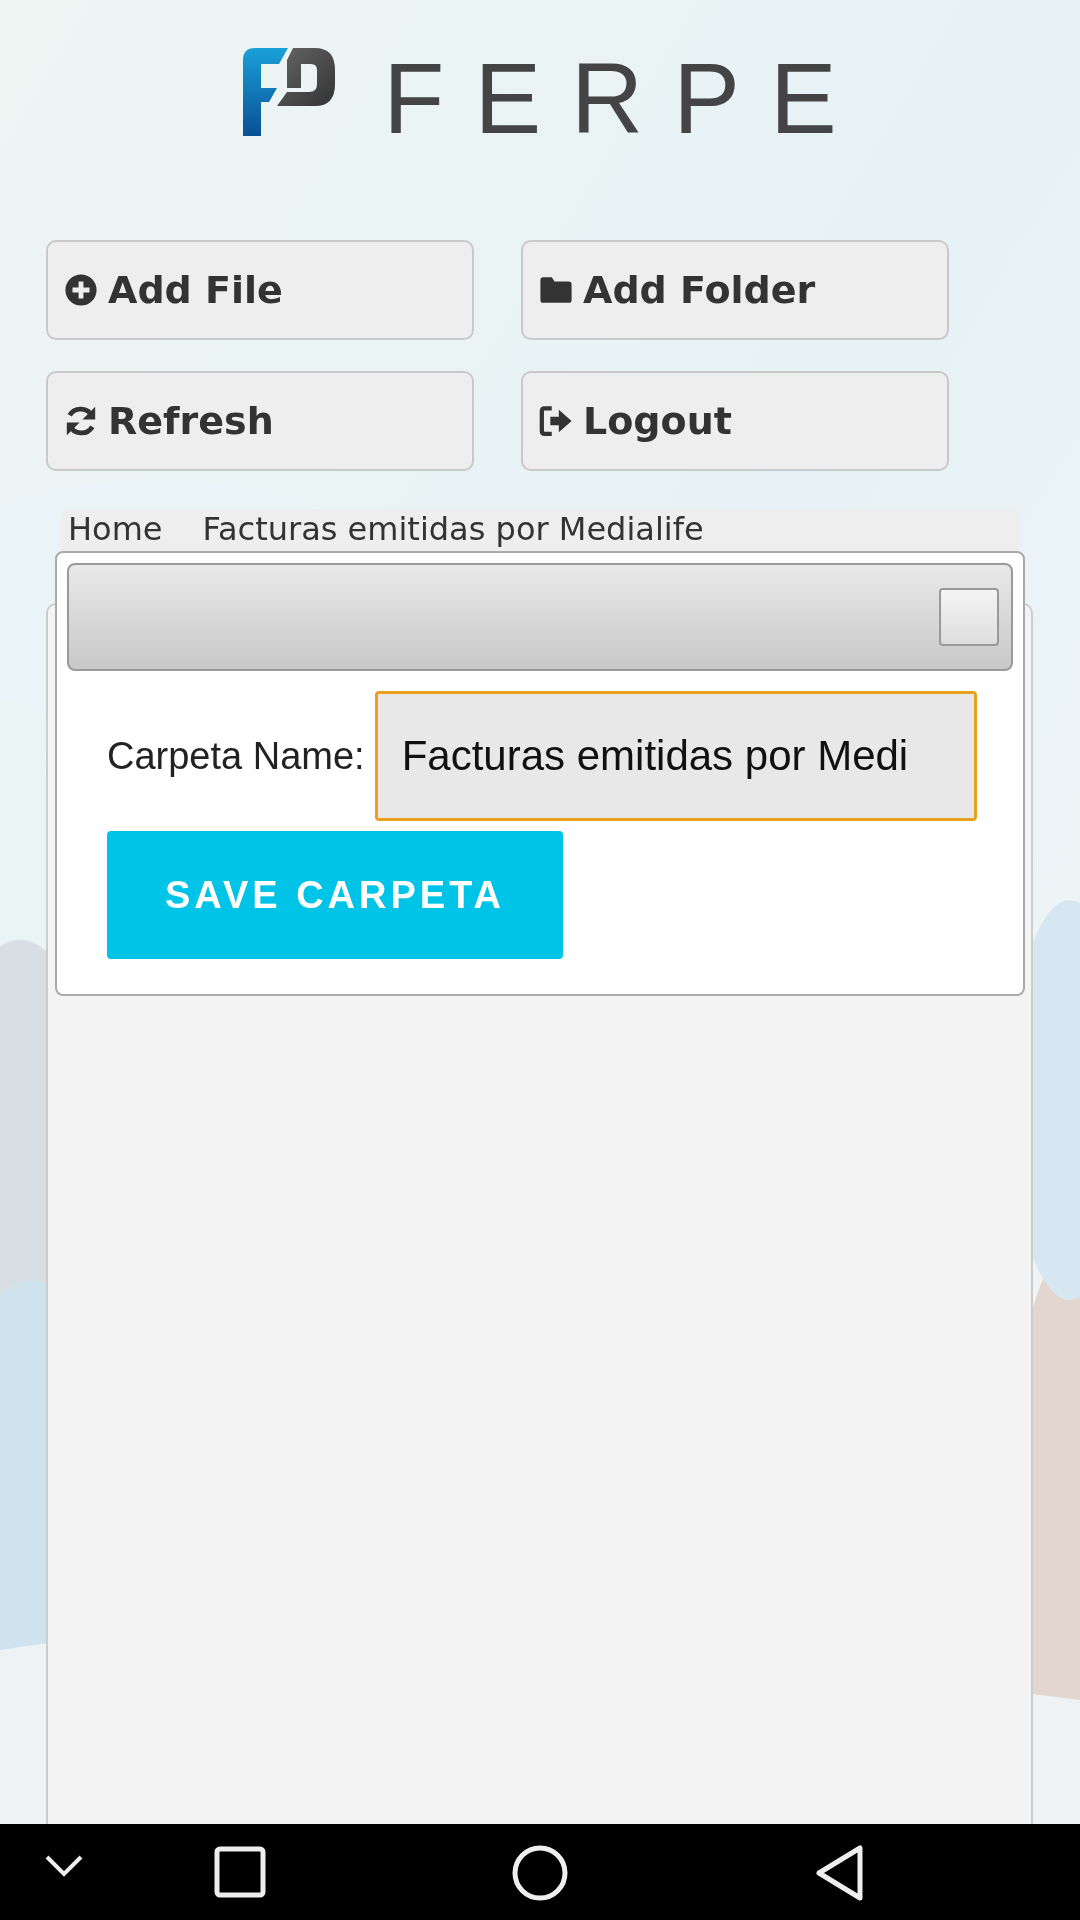  Describe the element at coordinates (735, 421) in the screenshot. I see `toolbar-button: Logout` at that location.